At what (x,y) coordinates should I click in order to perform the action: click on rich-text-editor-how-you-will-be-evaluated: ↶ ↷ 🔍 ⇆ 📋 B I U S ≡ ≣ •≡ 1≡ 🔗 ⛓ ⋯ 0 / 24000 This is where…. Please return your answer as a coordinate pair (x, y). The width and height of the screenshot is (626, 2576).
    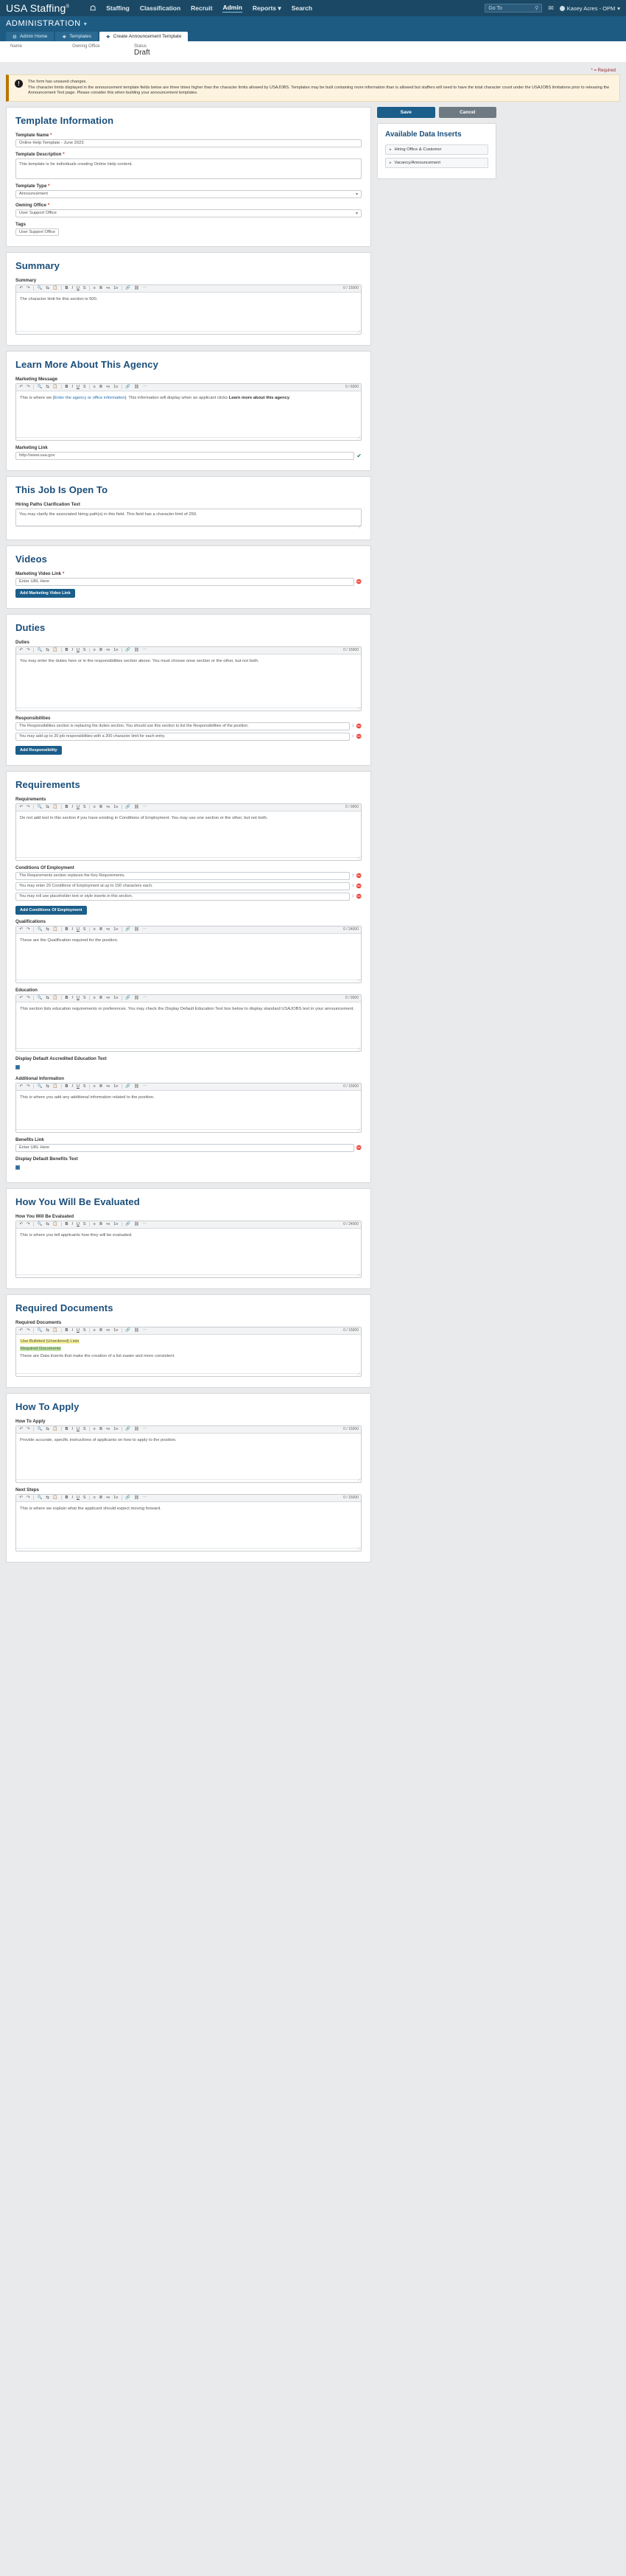
    Looking at the image, I should click on (188, 1249).